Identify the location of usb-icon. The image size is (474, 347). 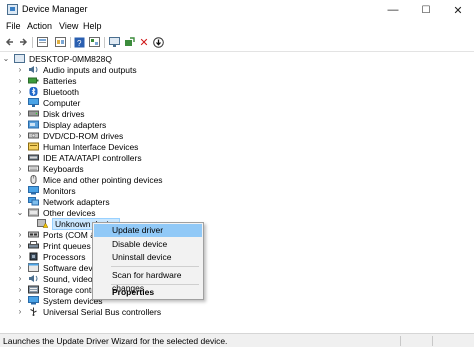
(33, 311).